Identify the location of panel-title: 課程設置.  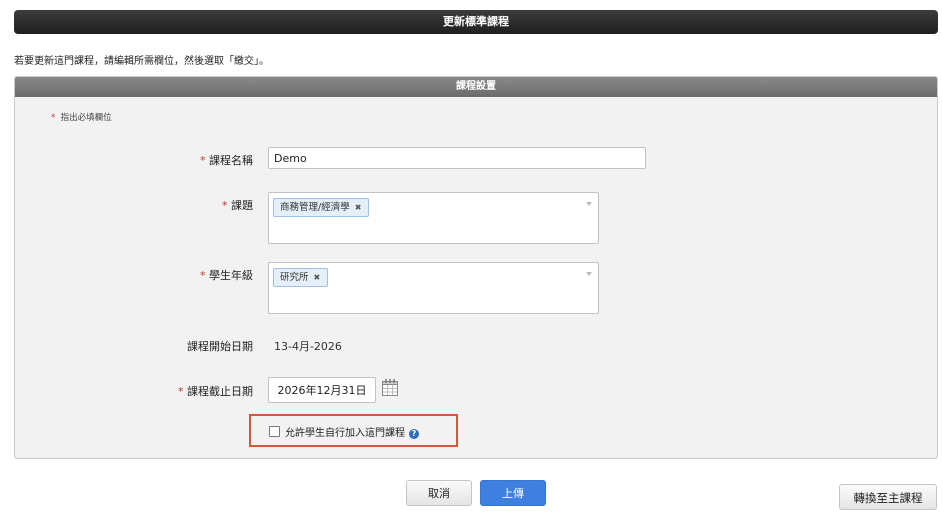
(476, 87).